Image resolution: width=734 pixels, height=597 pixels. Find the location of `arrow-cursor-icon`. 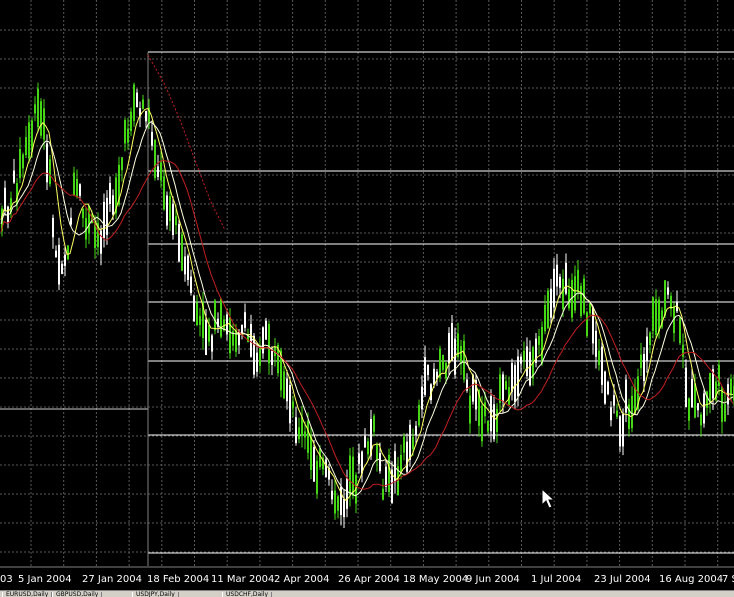

arrow-cursor-icon is located at coordinates (548, 498).